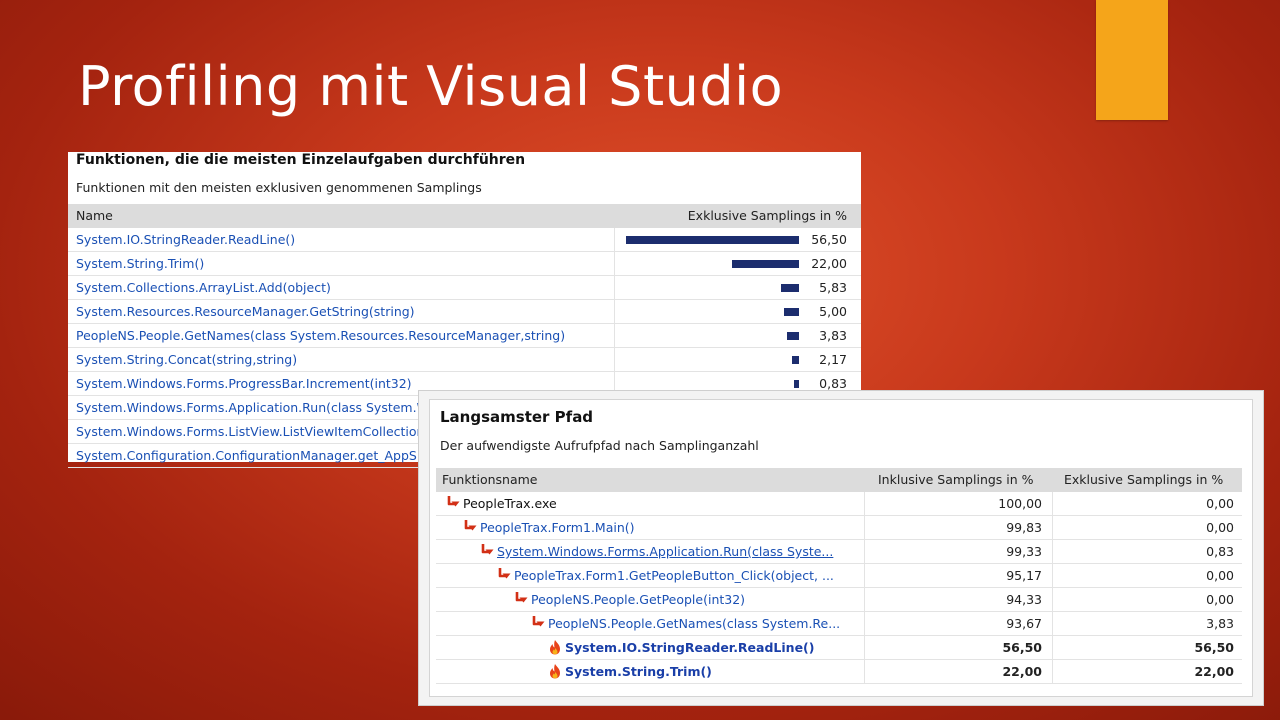  I want to click on table-row: PeopleTrax.Form1.Main() 99,83 0,00, so click(839, 528).